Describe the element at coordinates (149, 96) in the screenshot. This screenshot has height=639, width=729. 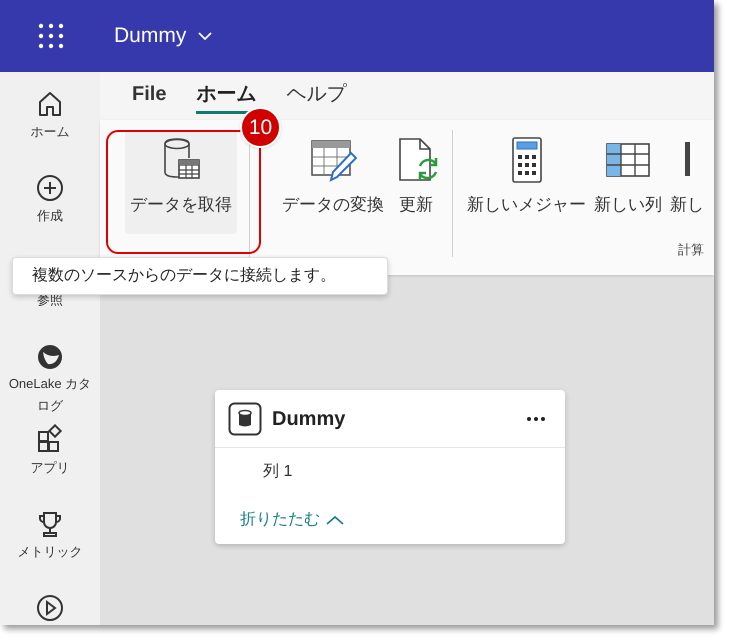
I see `ribbon-tab: File` at that location.